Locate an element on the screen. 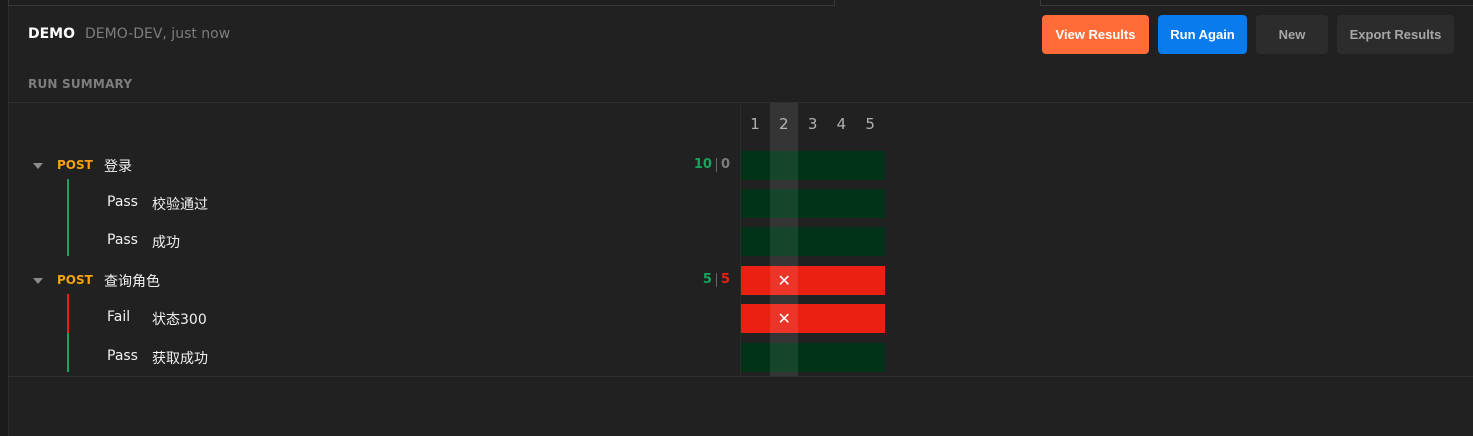  iteration-number: 3 is located at coordinates (813, 124).